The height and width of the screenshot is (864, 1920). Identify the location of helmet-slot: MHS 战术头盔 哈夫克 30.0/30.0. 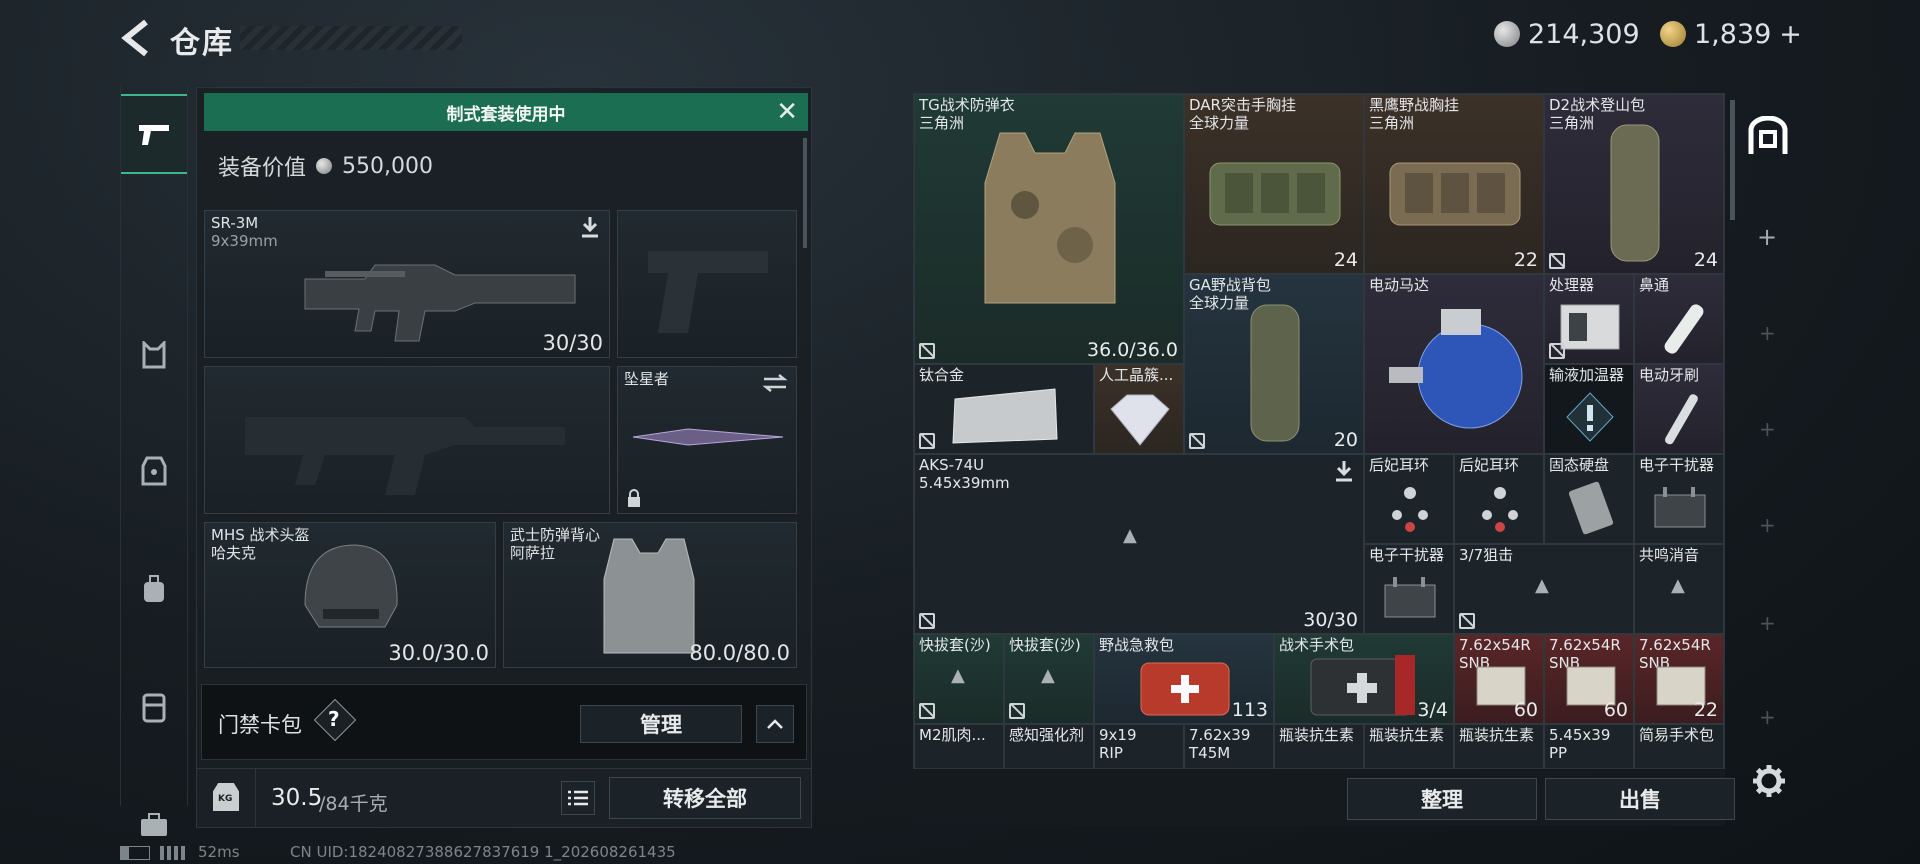
(350, 595).